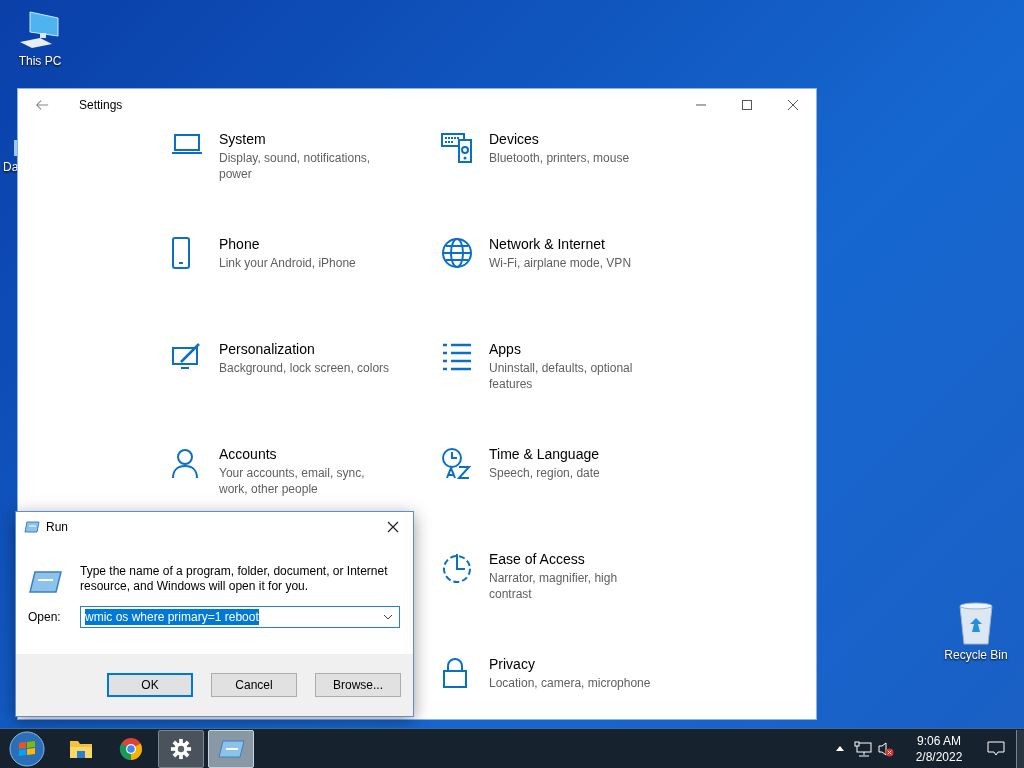  Describe the element at coordinates (457, 148) in the screenshot. I see `keyboard-speaker-icon` at that location.